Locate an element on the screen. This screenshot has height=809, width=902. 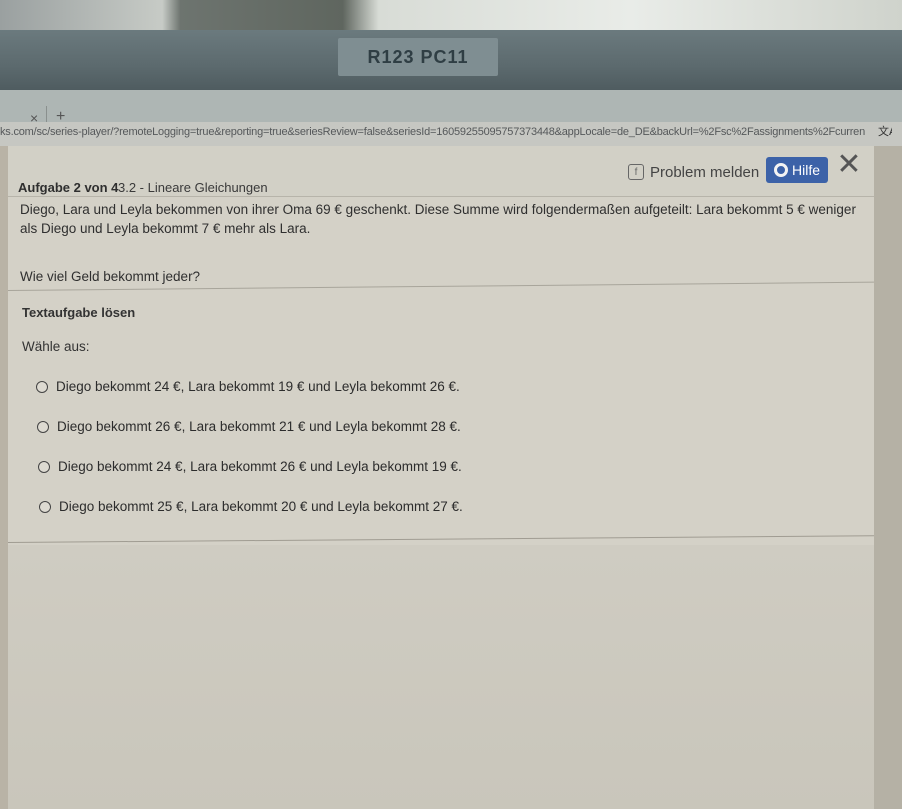
background-window is located at coordinates (451, 15).